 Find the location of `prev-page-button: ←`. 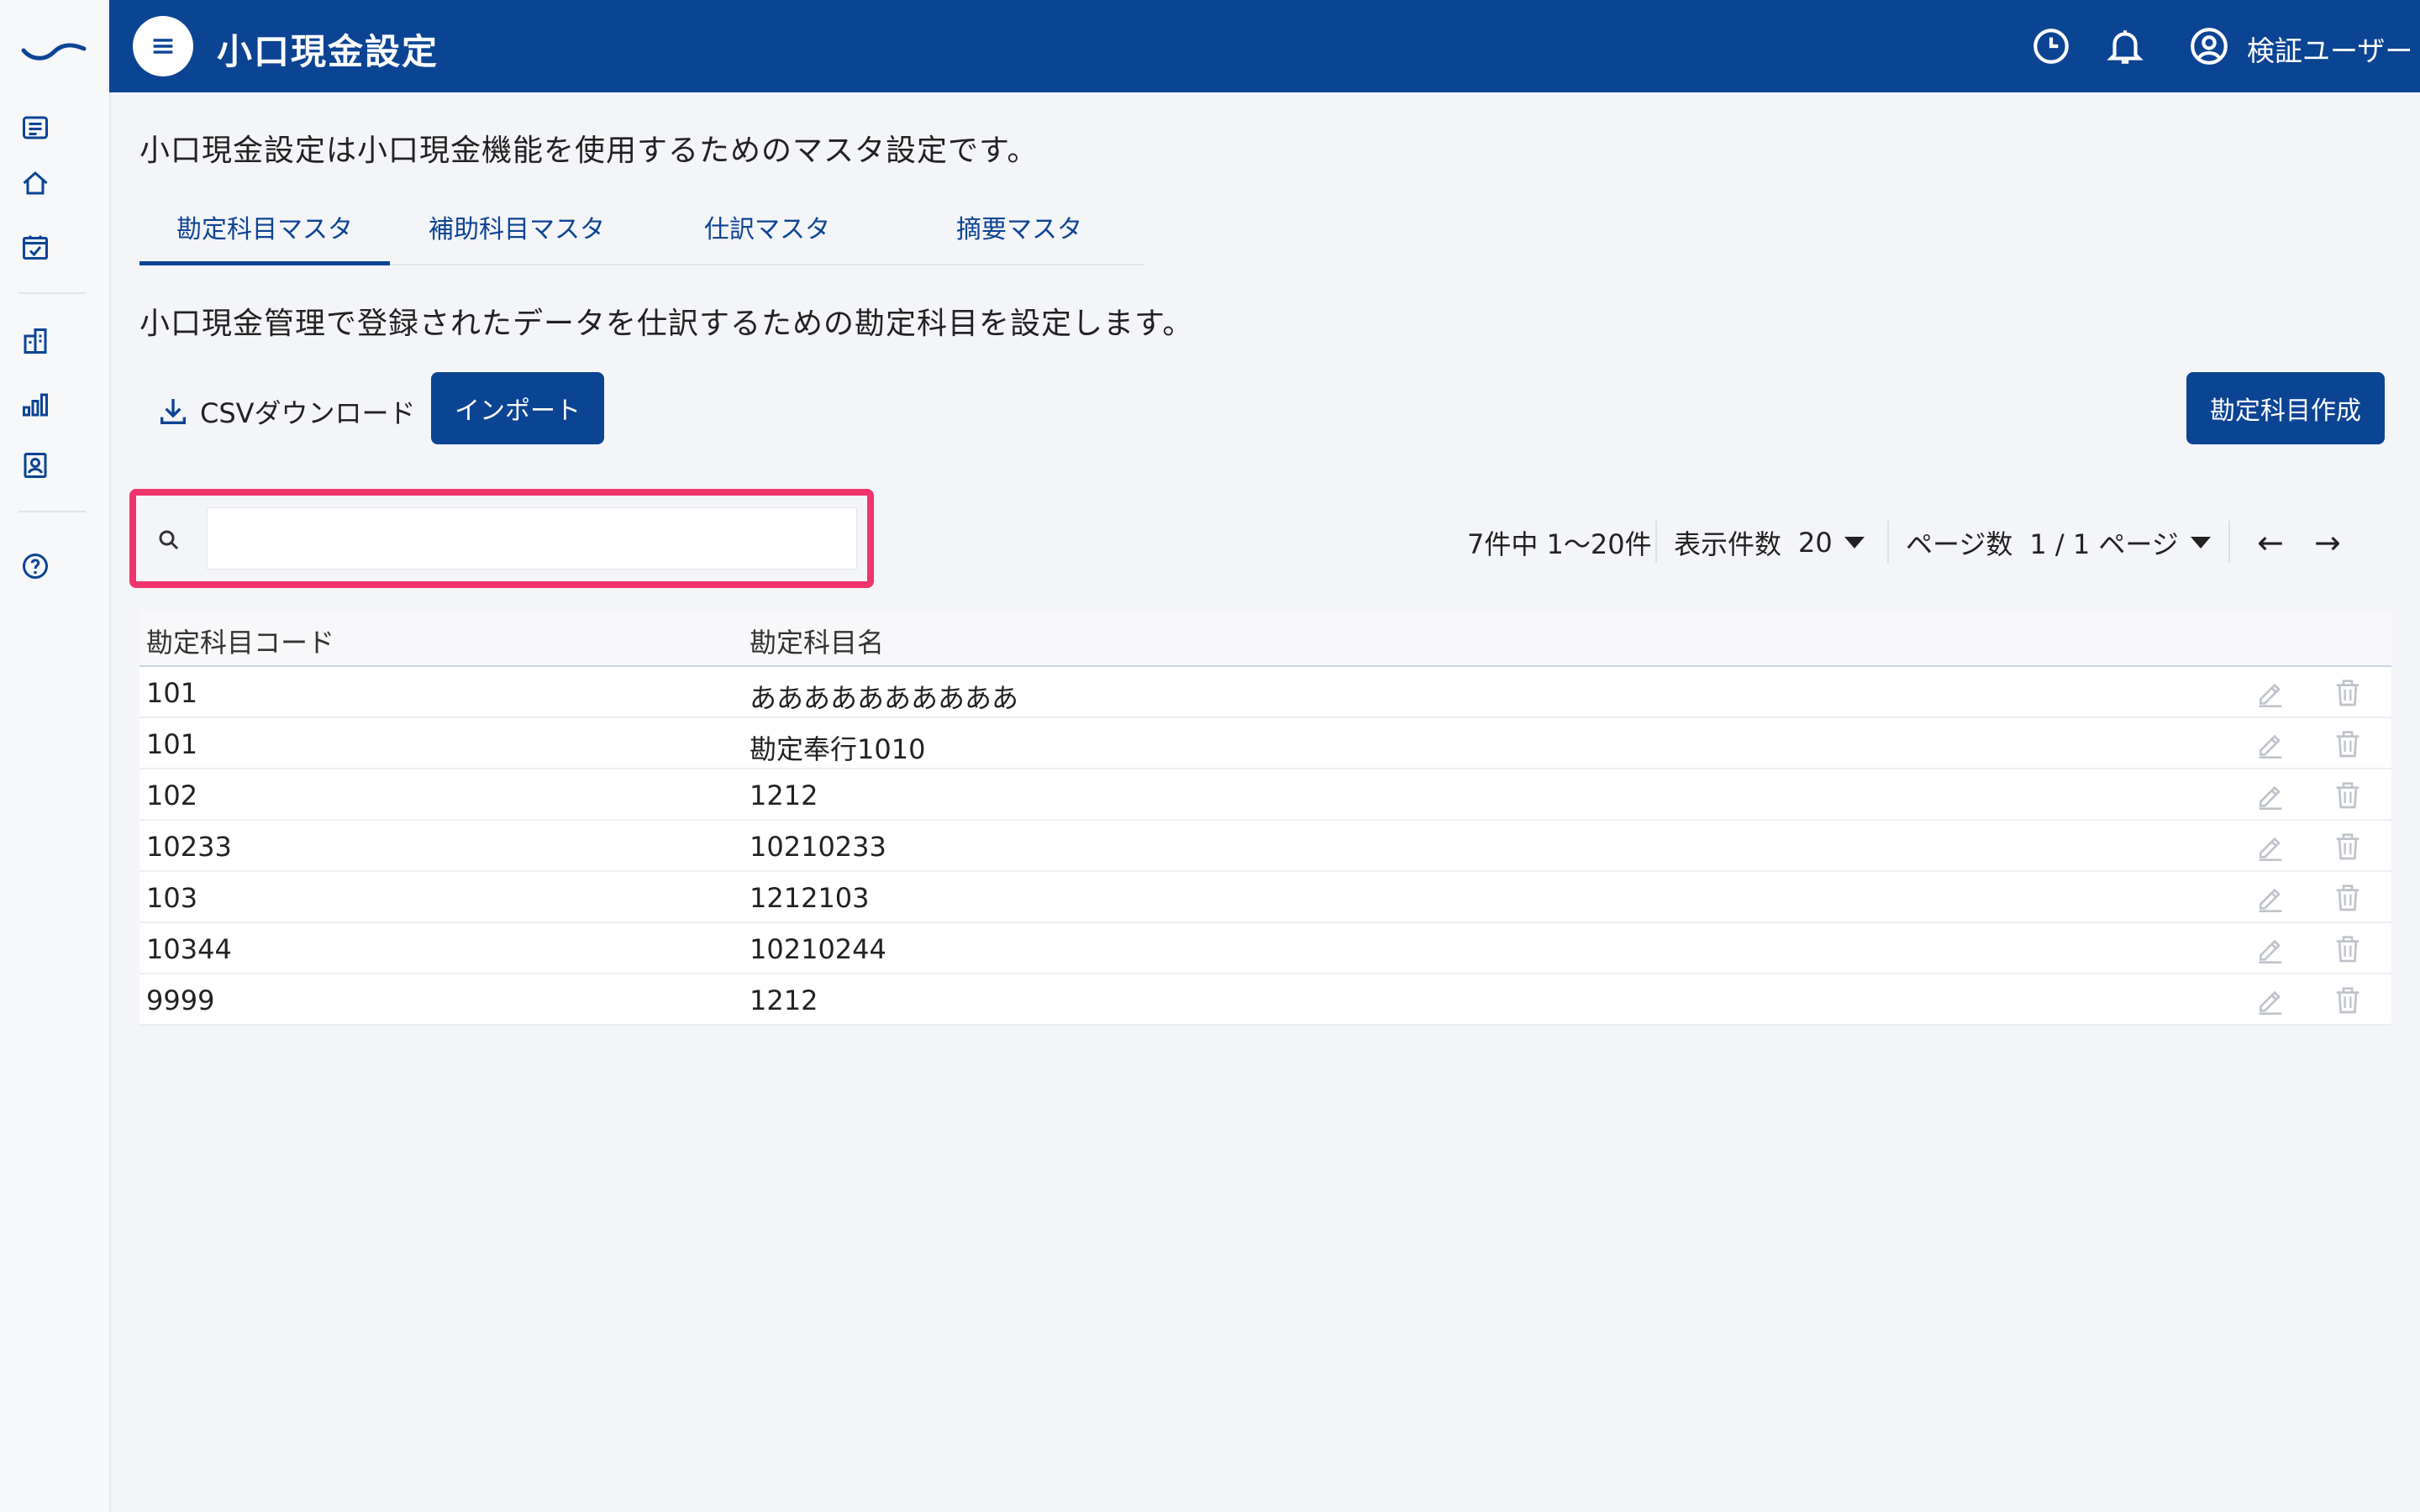

prev-page-button: ← is located at coordinates (2270, 542).